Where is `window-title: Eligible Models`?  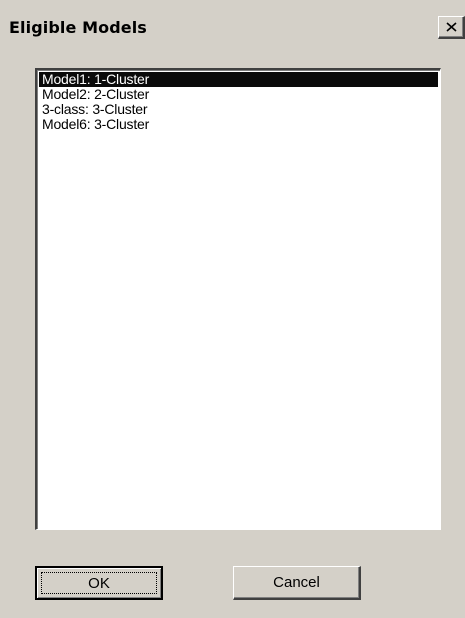 window-title: Eligible Models is located at coordinates (78, 27).